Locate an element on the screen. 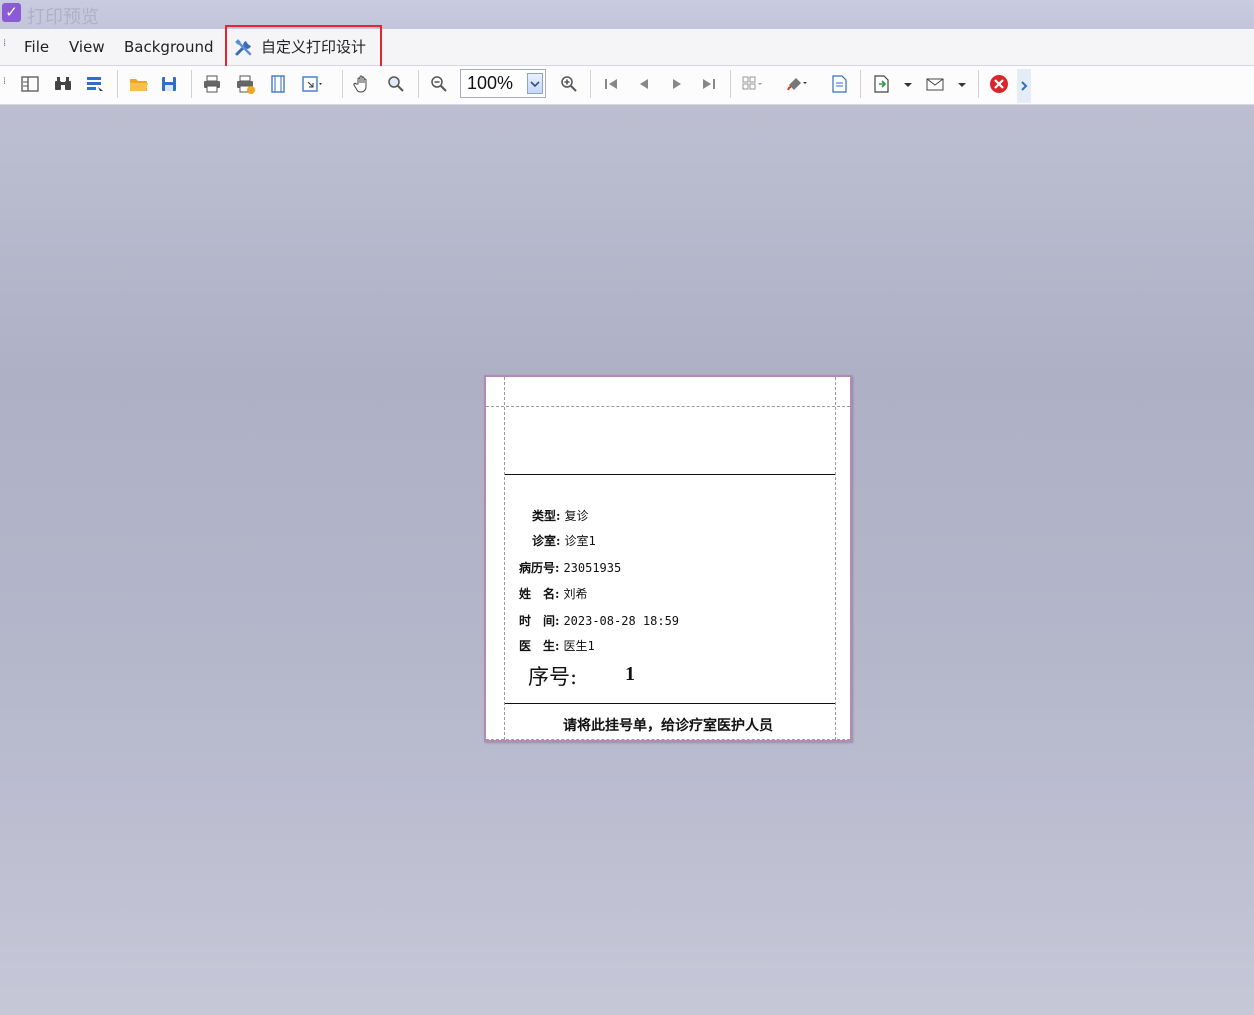 The width and height of the screenshot is (1254, 1015). more-icon is located at coordinates (1024, 86).